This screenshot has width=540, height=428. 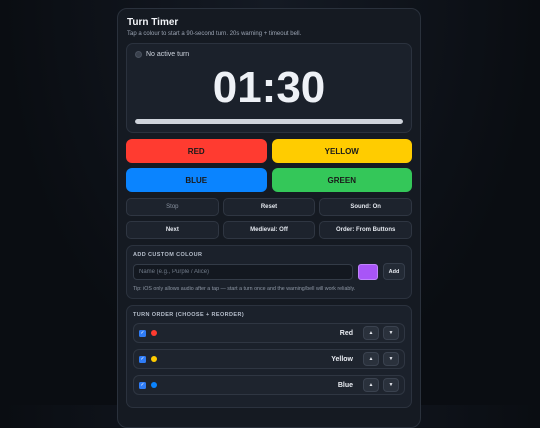 I want to click on yellow-turn-button: YELLOW, so click(x=341, y=151).